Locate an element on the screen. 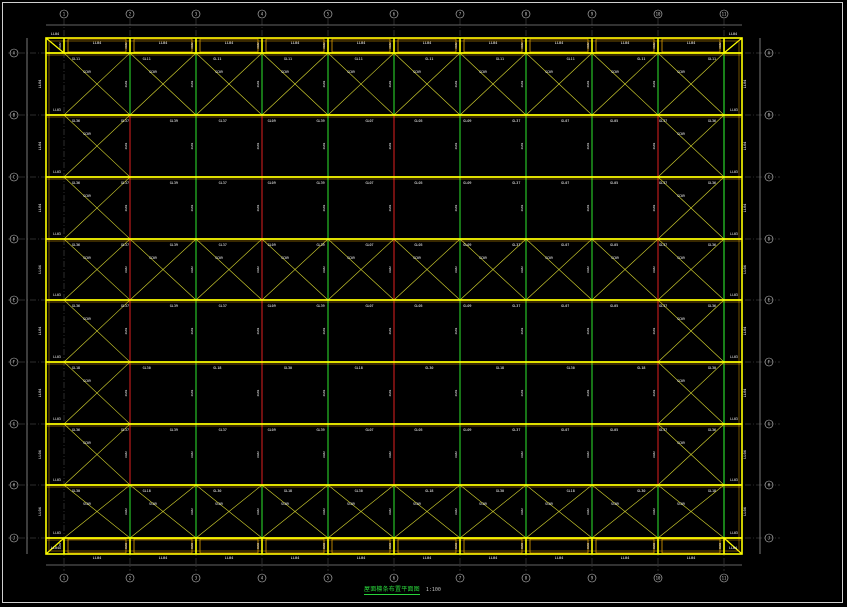 The width and height of the screenshot is (847, 607). purlin-label: GL30 is located at coordinates (288, 368).